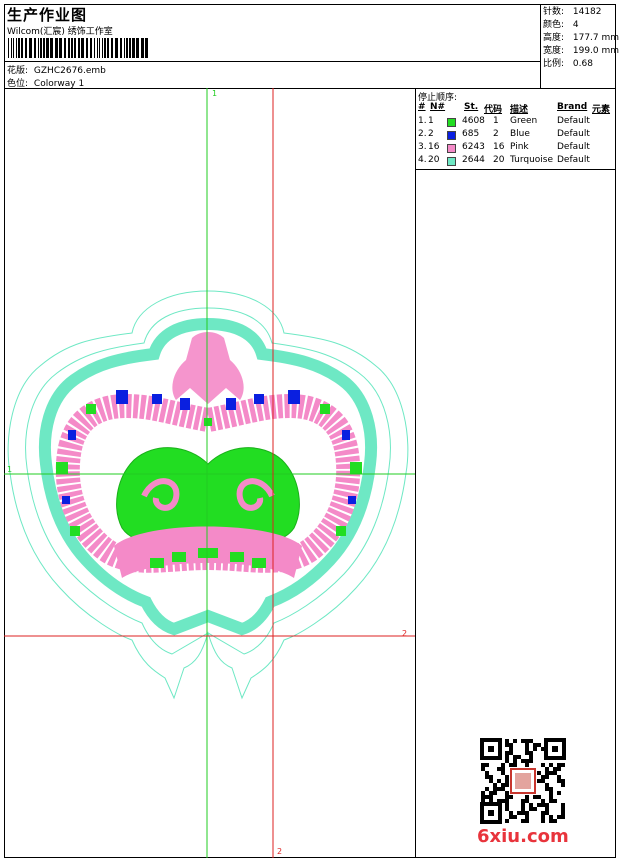 The image size is (620, 860). I want to click on design-line: 花版: GZHC2676.emb, so click(56, 69).